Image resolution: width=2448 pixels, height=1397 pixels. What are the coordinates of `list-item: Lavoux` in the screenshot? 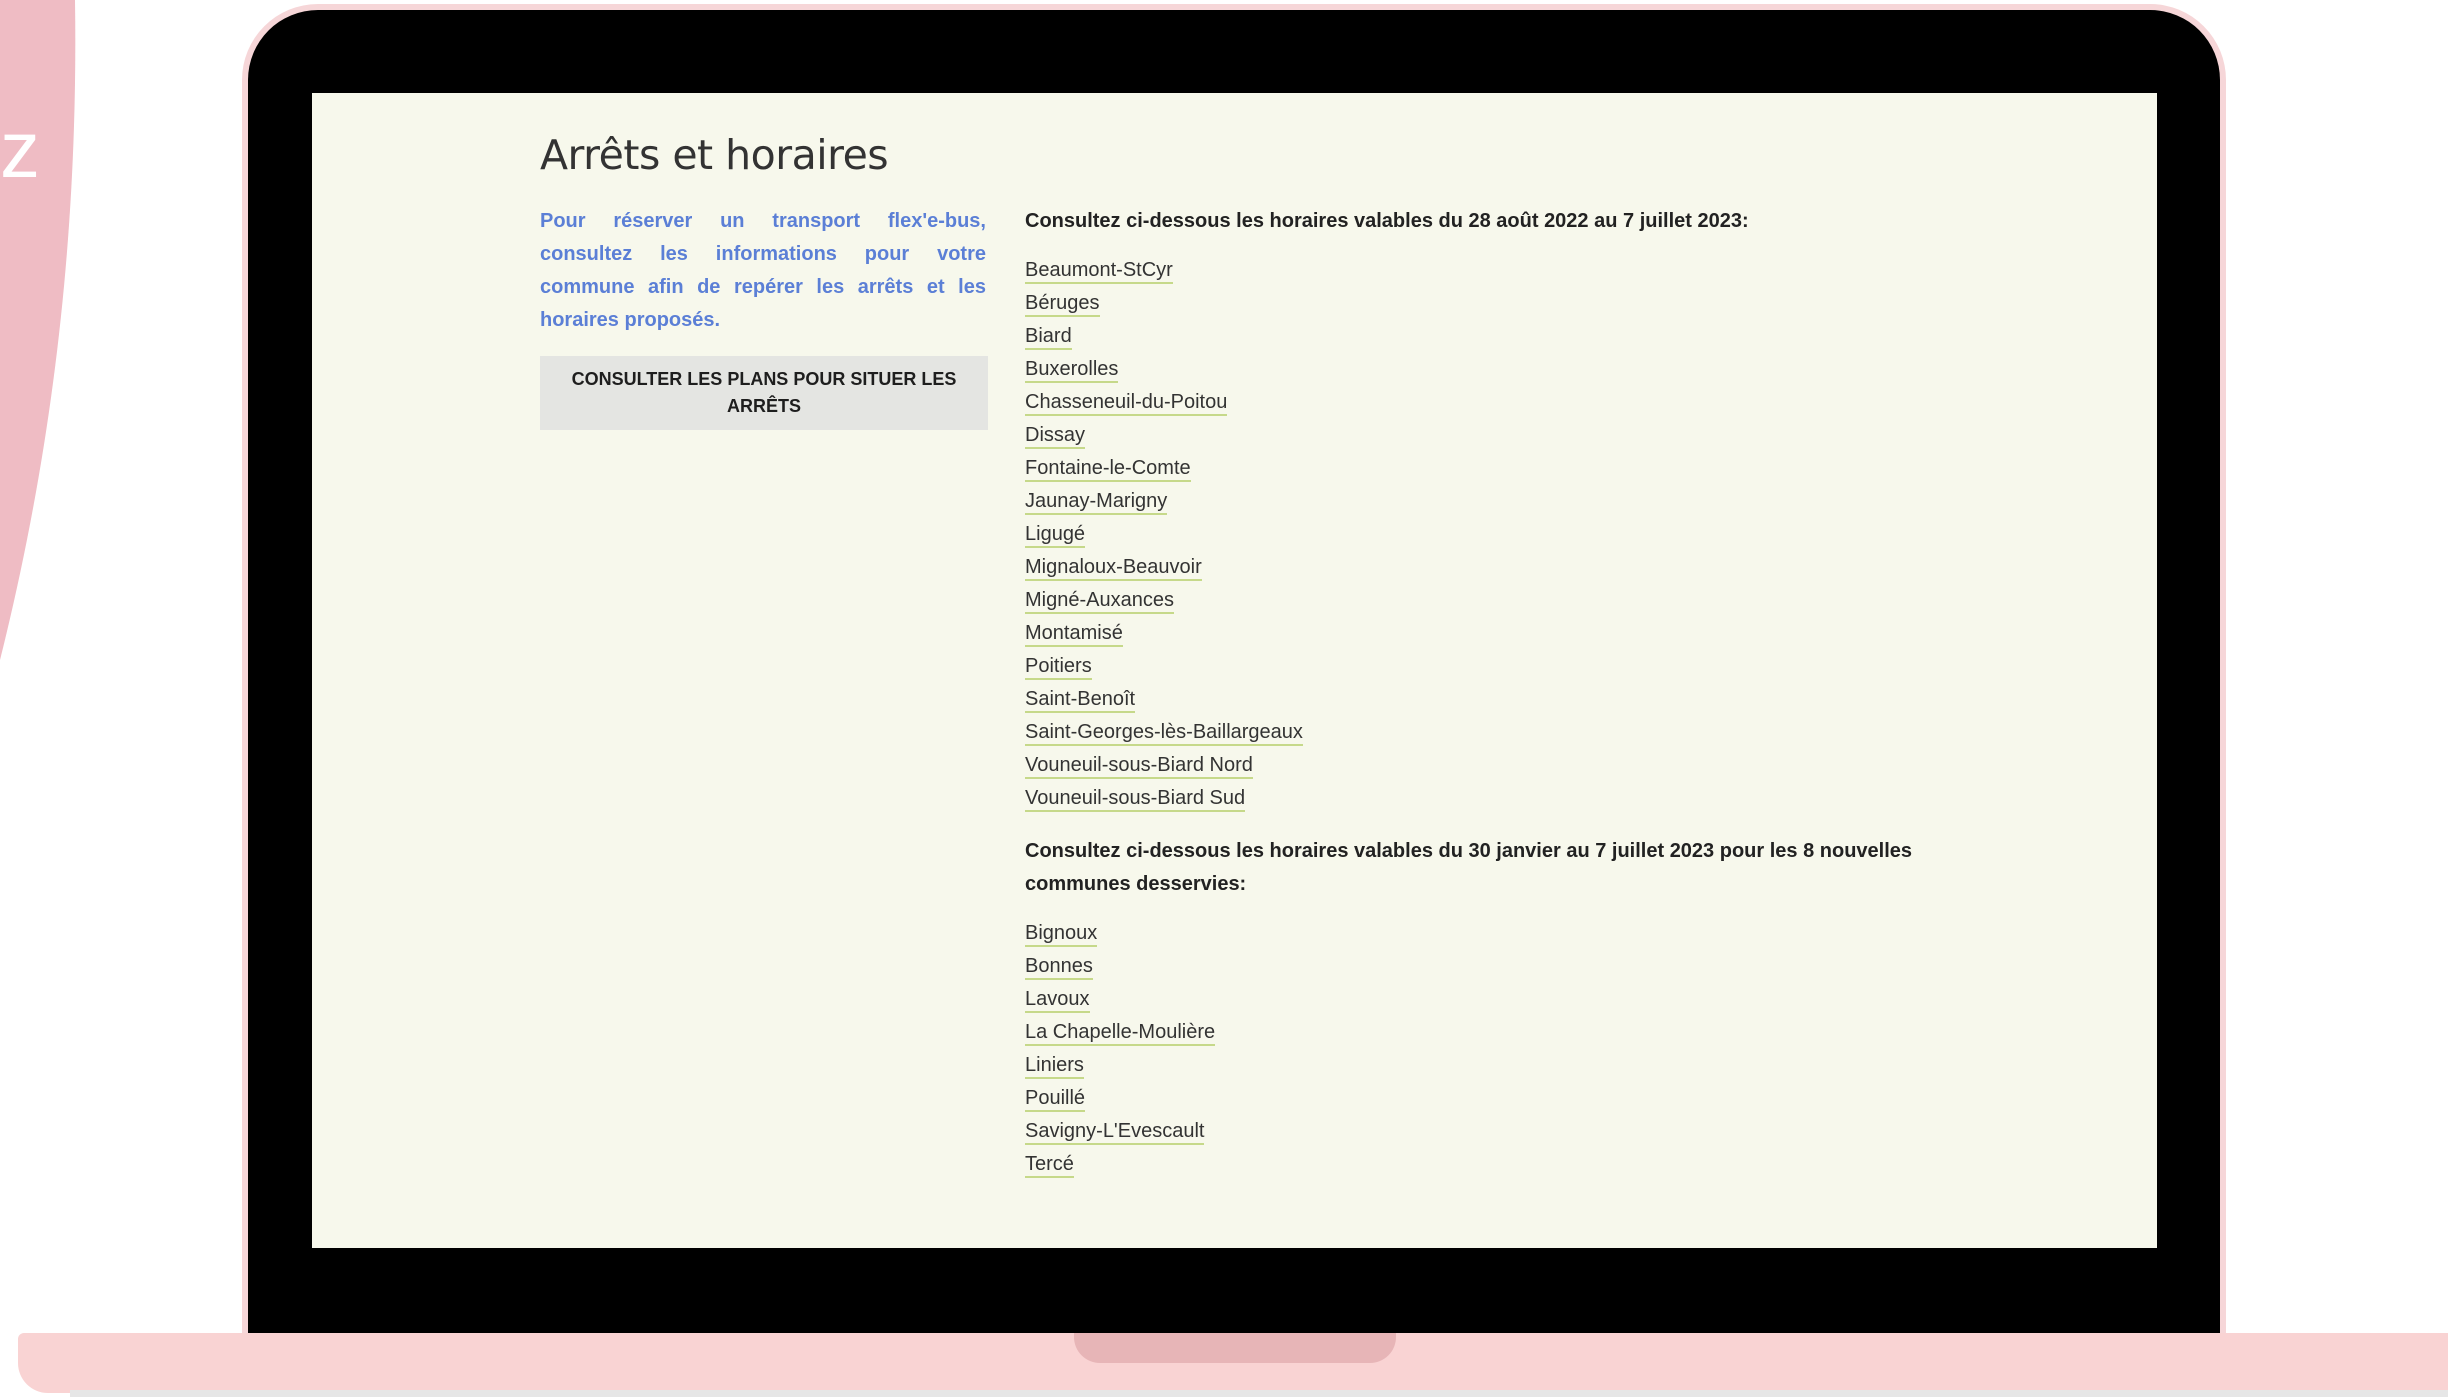 It's located at (1495, 1001).